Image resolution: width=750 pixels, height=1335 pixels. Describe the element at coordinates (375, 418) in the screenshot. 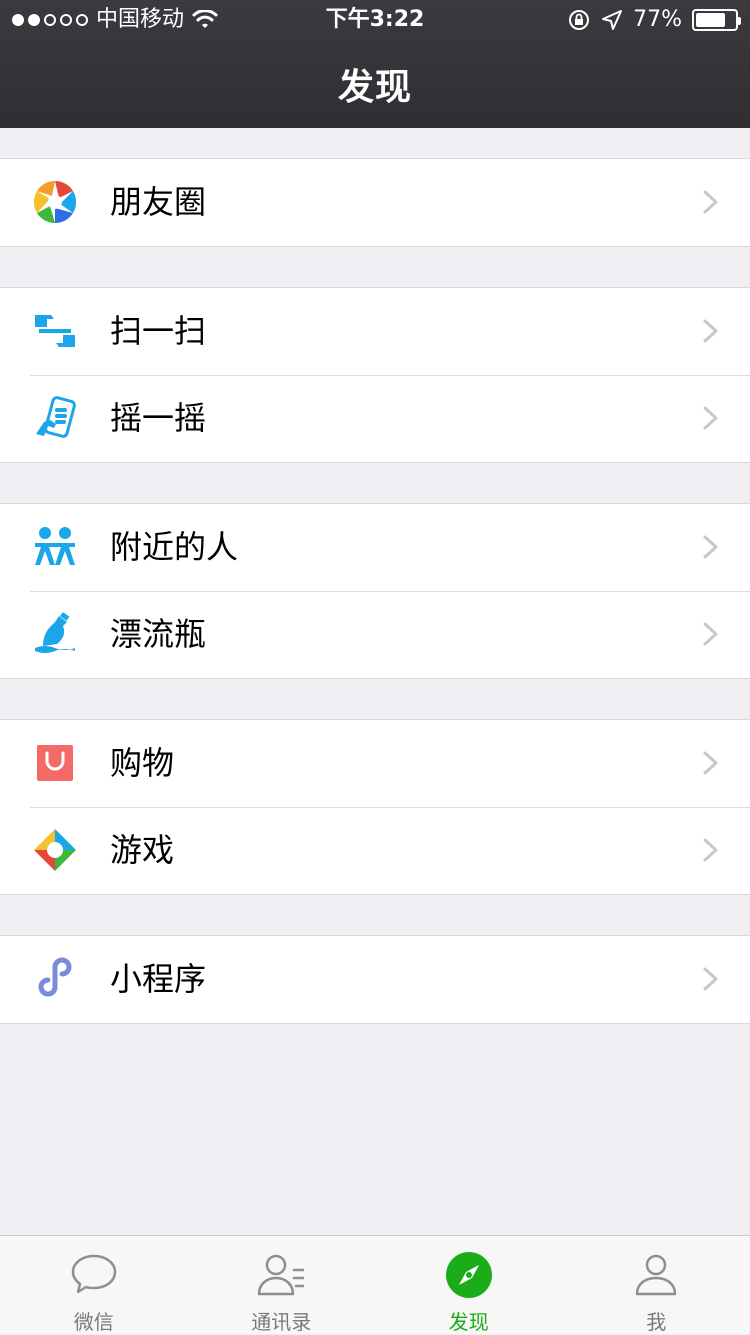

I see `list-item-shake: 摇一摇` at that location.